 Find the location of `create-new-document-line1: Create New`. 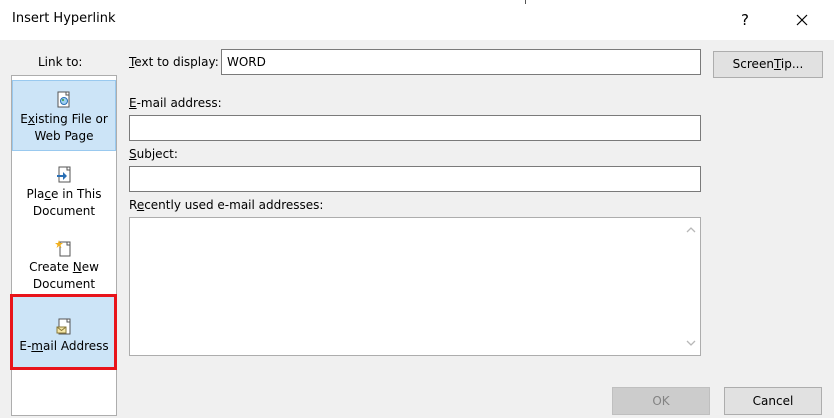

create-new-document-line1: Create New is located at coordinates (64, 267).